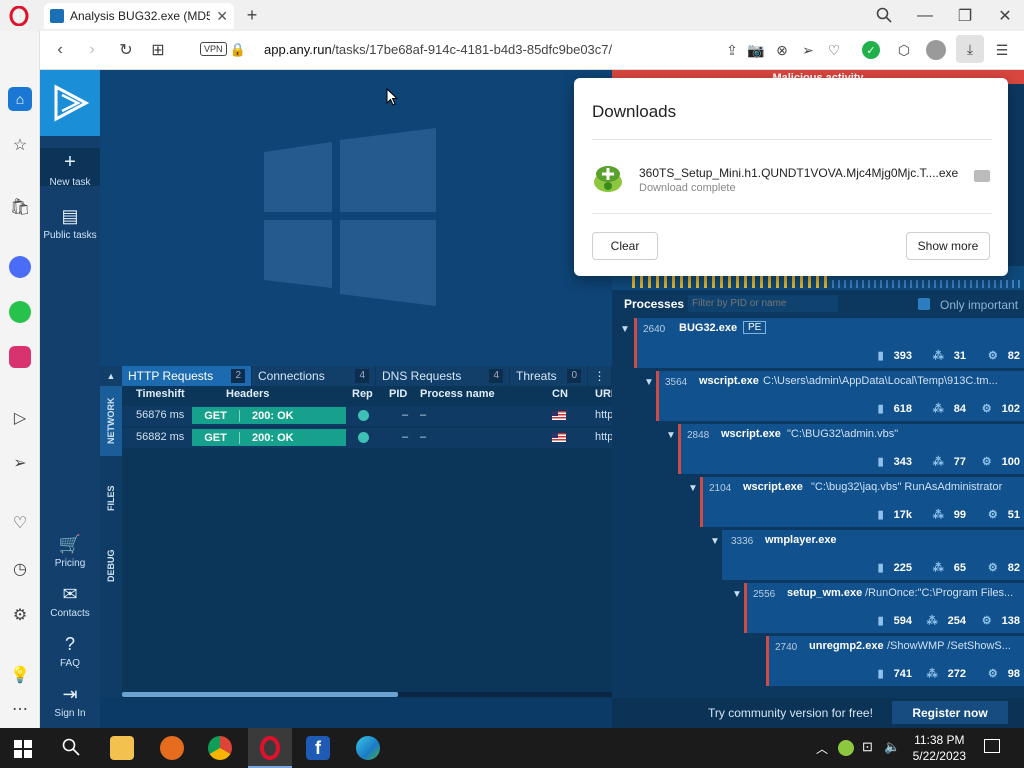 This screenshot has width=1024, height=768. Describe the element at coordinates (20, 675) in the screenshot. I see `tips-bulb-icon: 💡` at that location.